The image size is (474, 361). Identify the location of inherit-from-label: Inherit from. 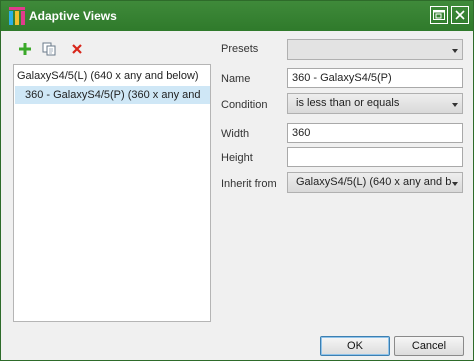
(249, 184).